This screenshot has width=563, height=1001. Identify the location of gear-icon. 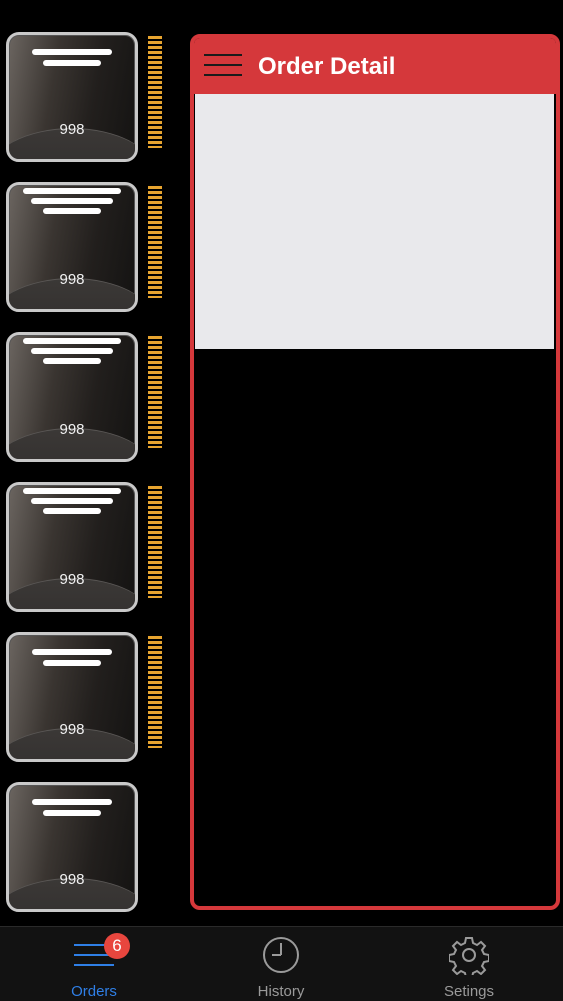
(469, 956).